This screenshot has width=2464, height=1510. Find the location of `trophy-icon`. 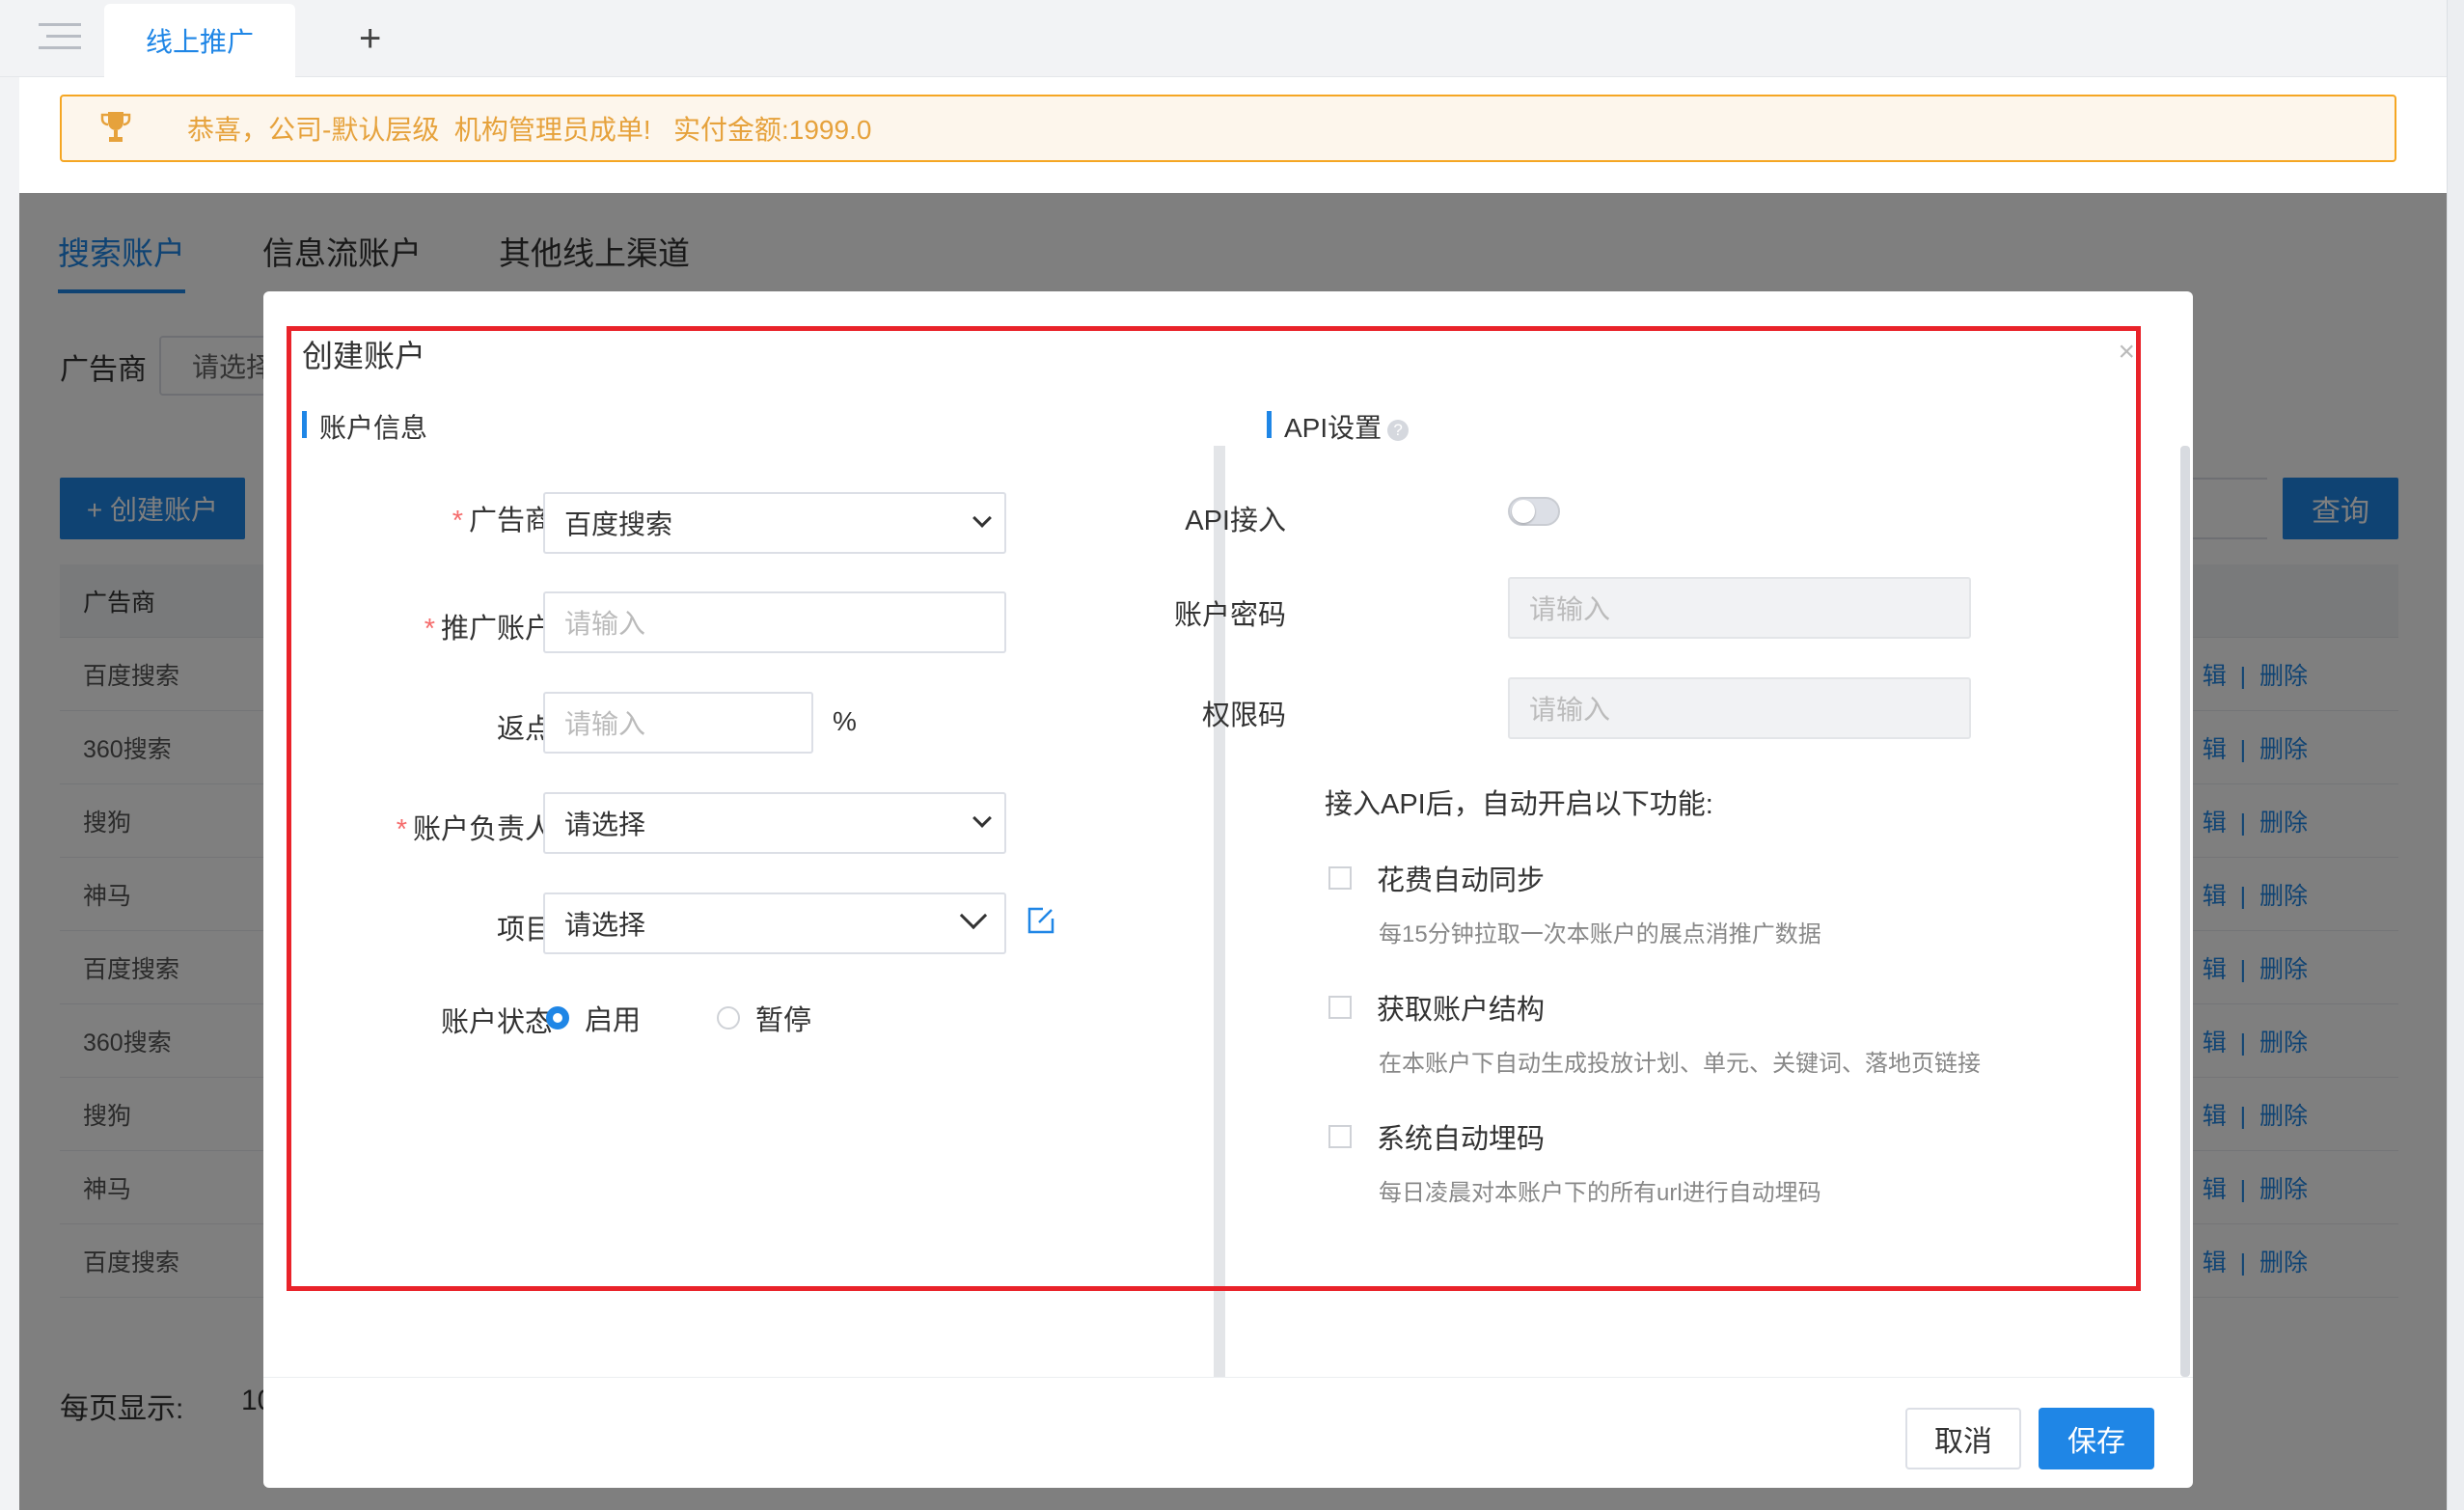

trophy-icon is located at coordinates (115, 127).